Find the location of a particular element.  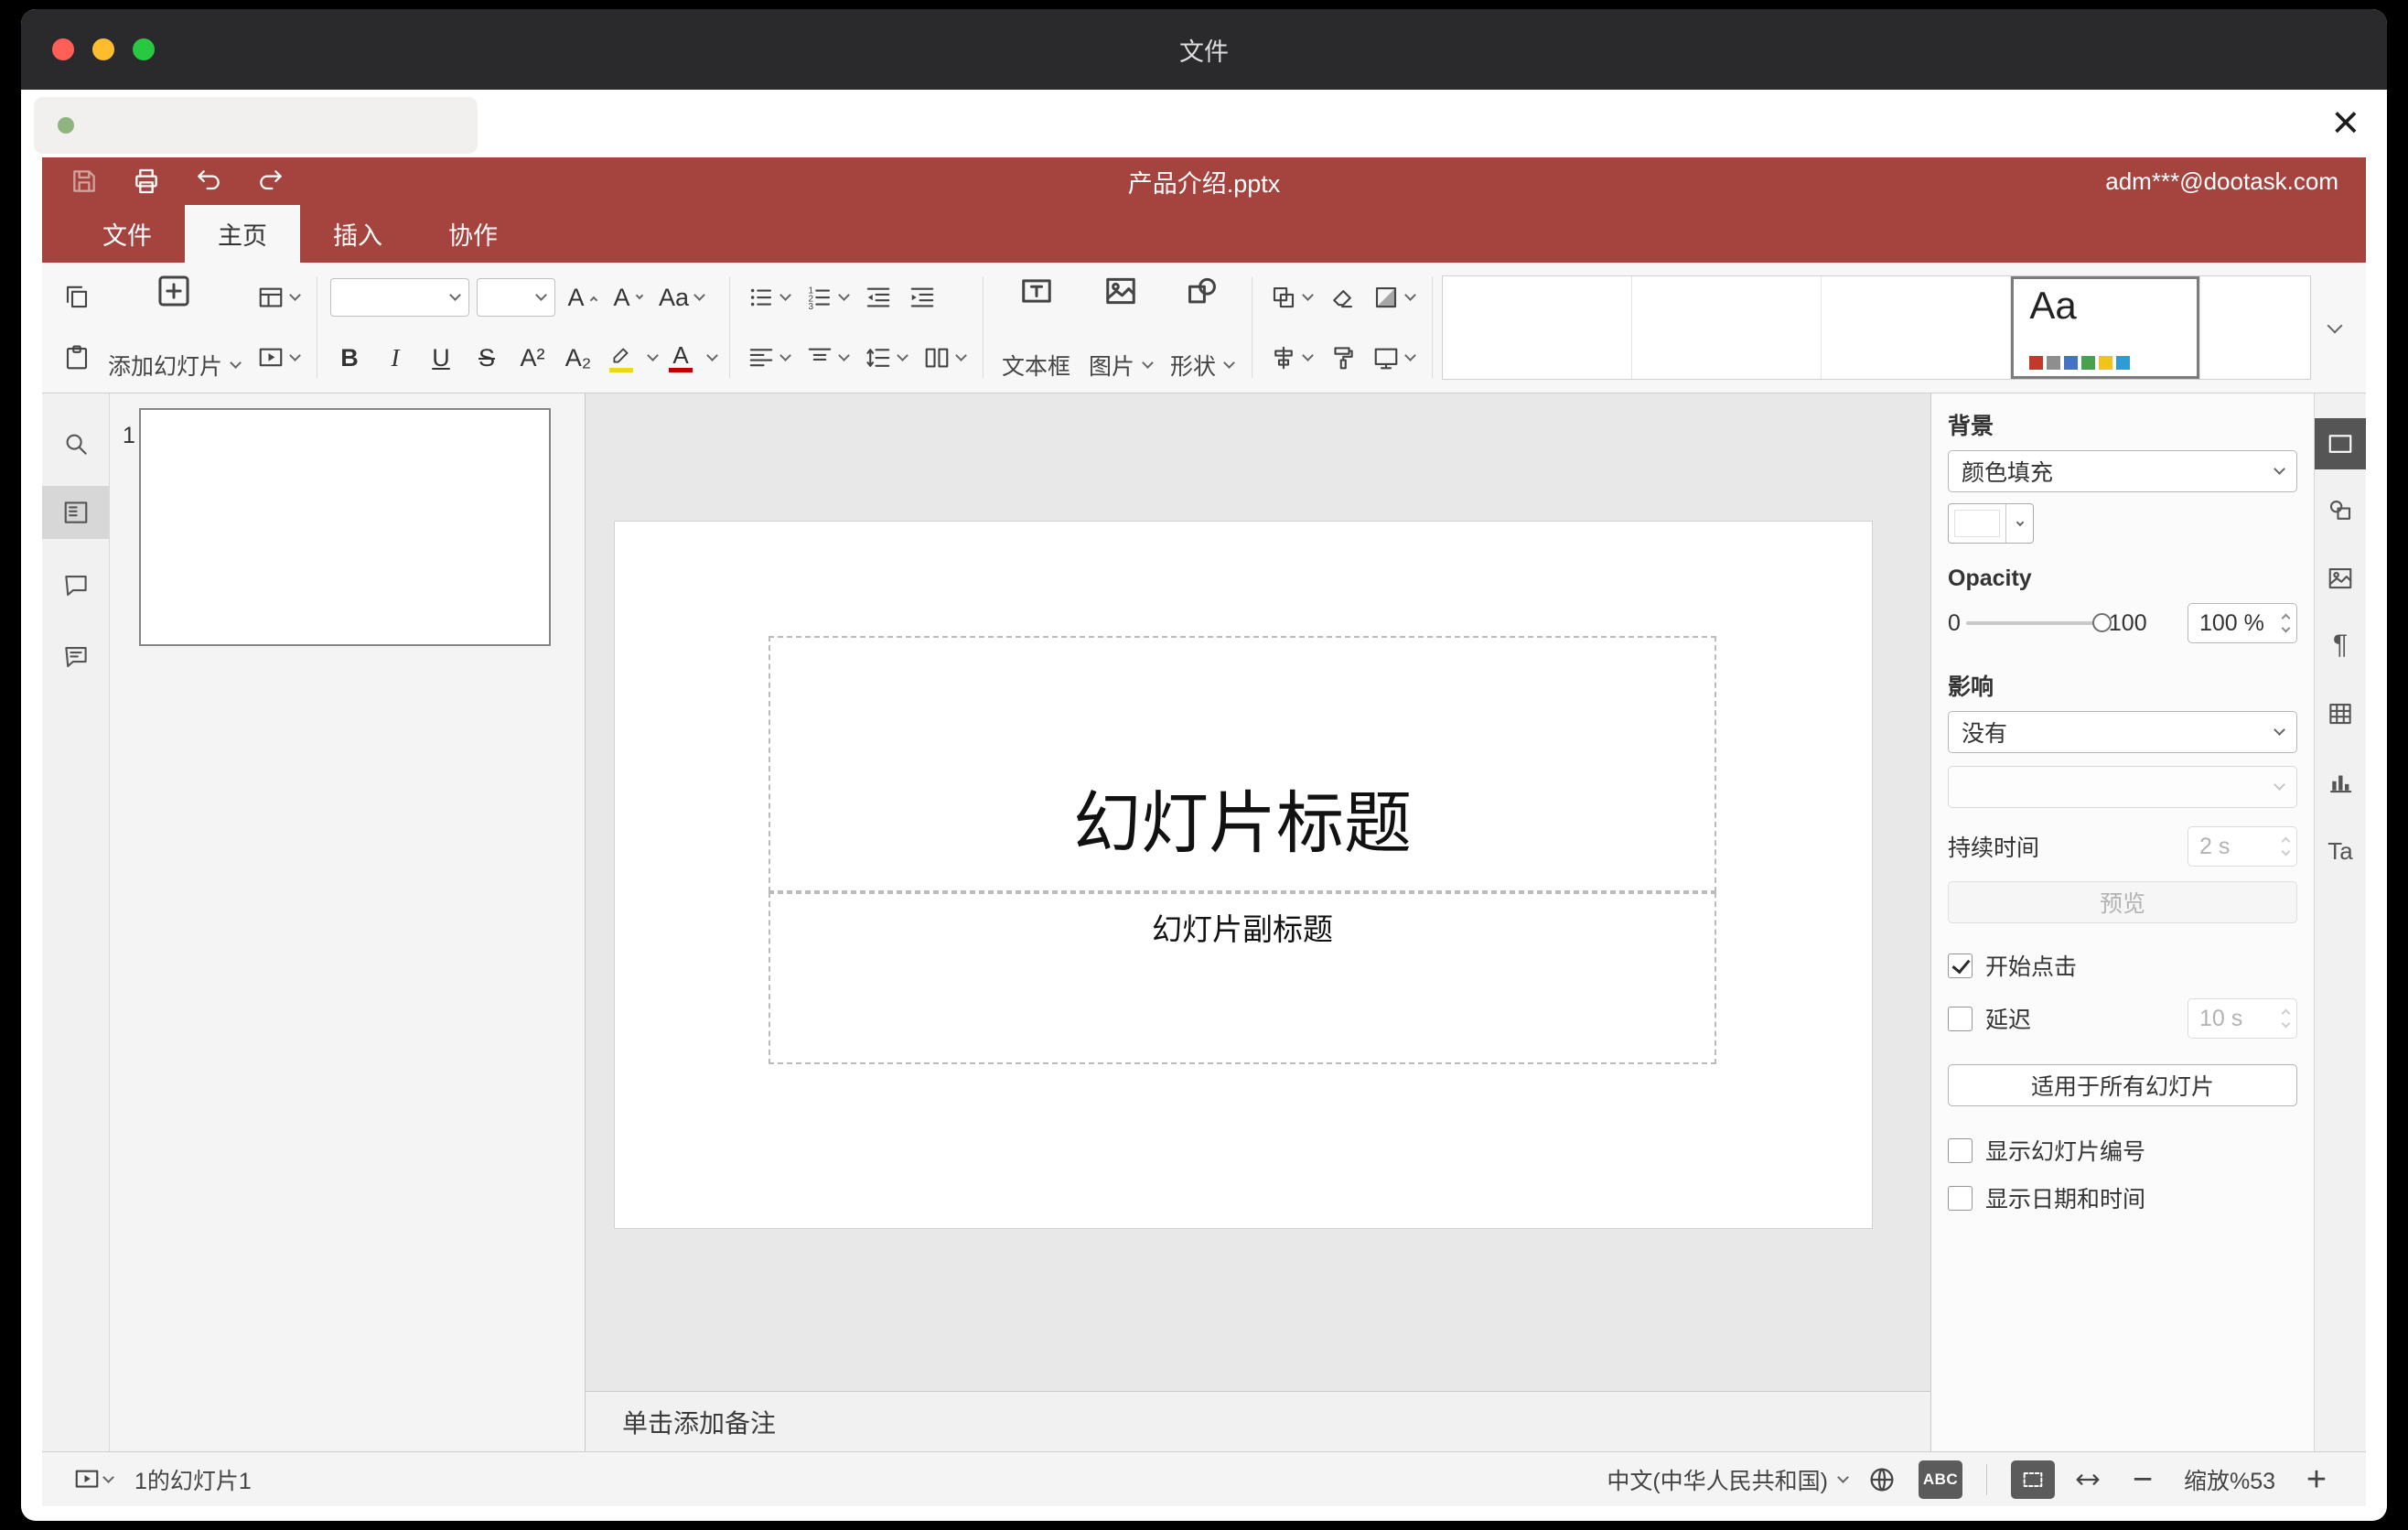

shape-settings-button is located at coordinates (2340, 510).